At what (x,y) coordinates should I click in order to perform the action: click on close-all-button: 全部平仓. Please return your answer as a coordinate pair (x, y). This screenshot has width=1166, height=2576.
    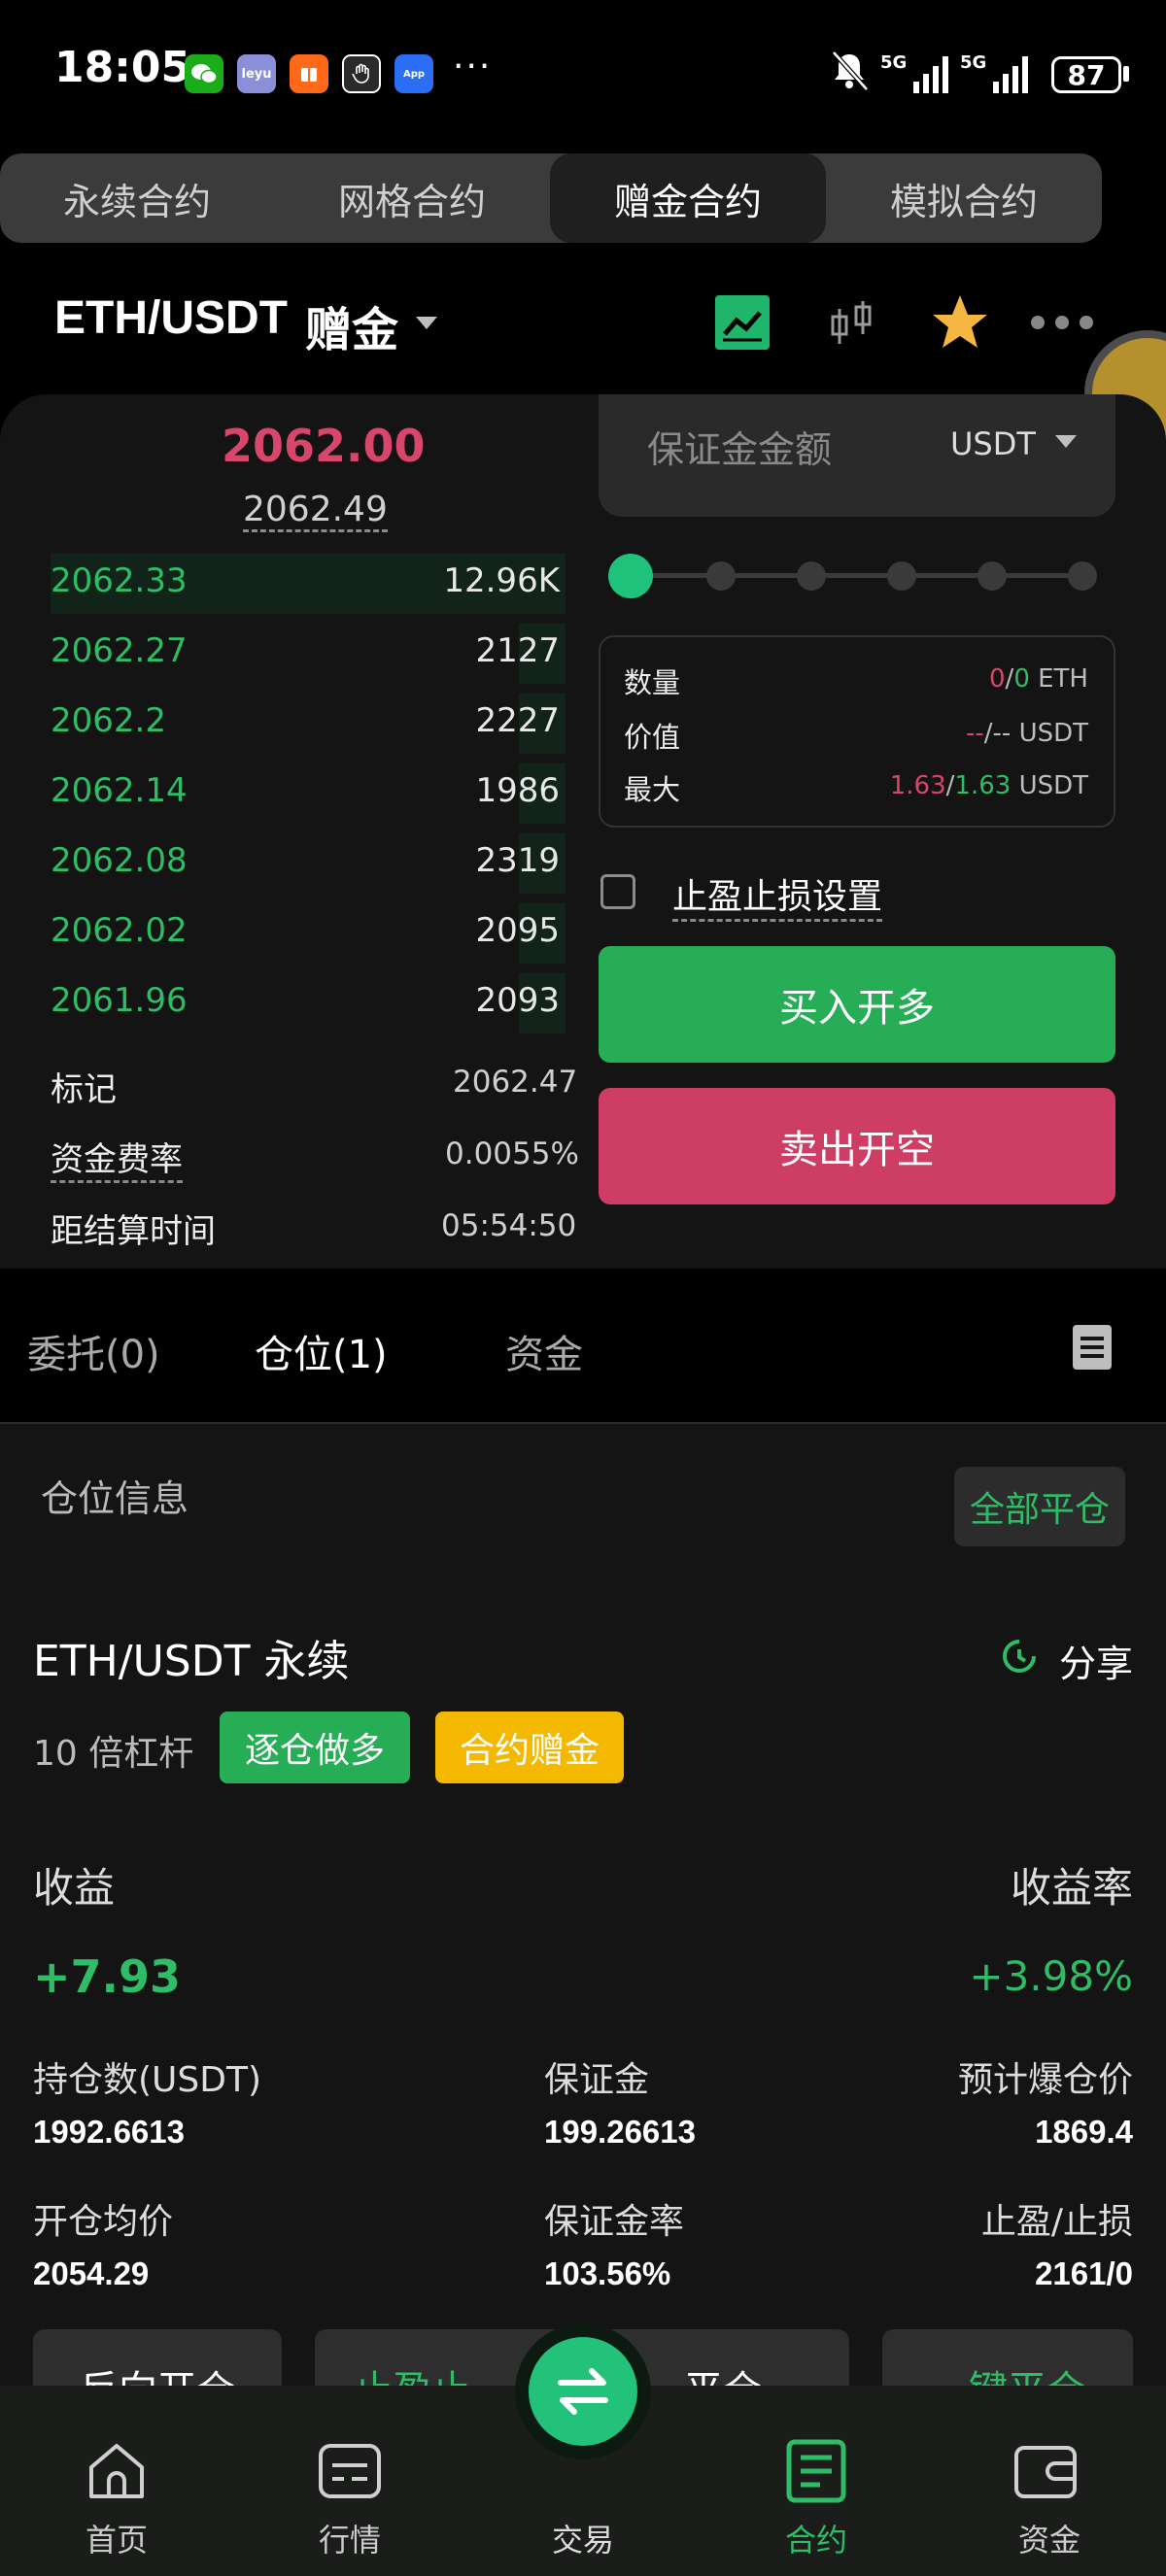
    Looking at the image, I should click on (1039, 1506).